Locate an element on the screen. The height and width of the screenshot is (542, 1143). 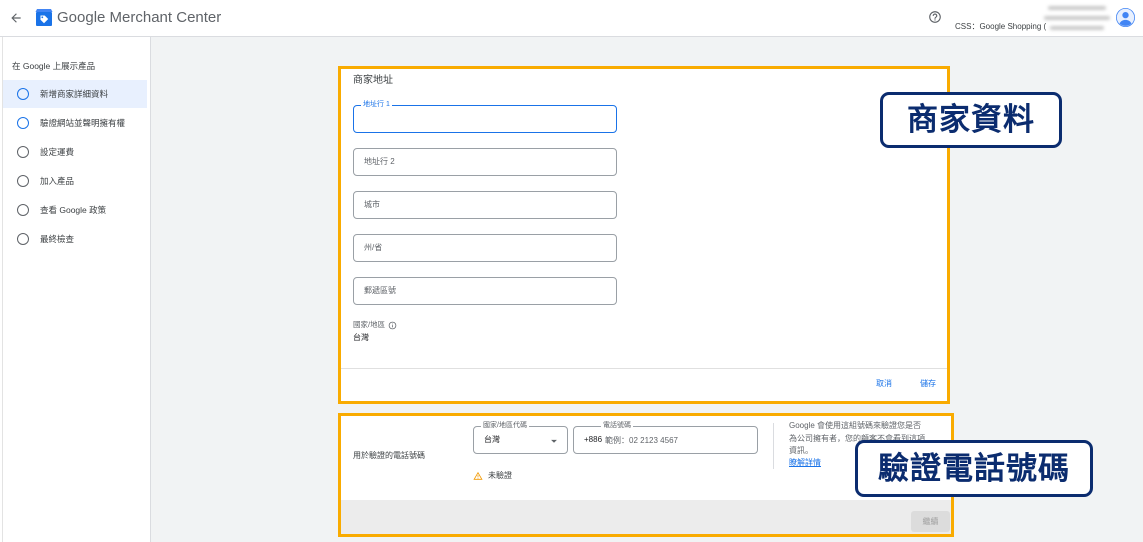
step-label: 驗證網站並聲明擁有權 is located at coordinates (83, 123).